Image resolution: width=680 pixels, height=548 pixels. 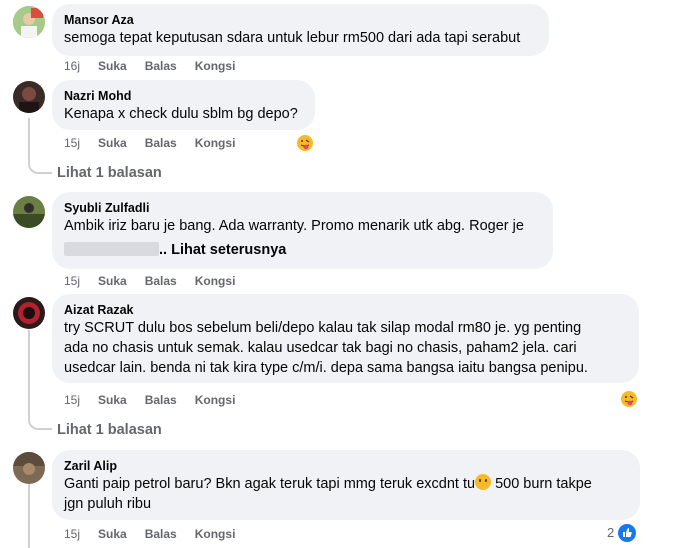 I want to click on commenter-name: Aizat Razak, so click(x=345, y=310).